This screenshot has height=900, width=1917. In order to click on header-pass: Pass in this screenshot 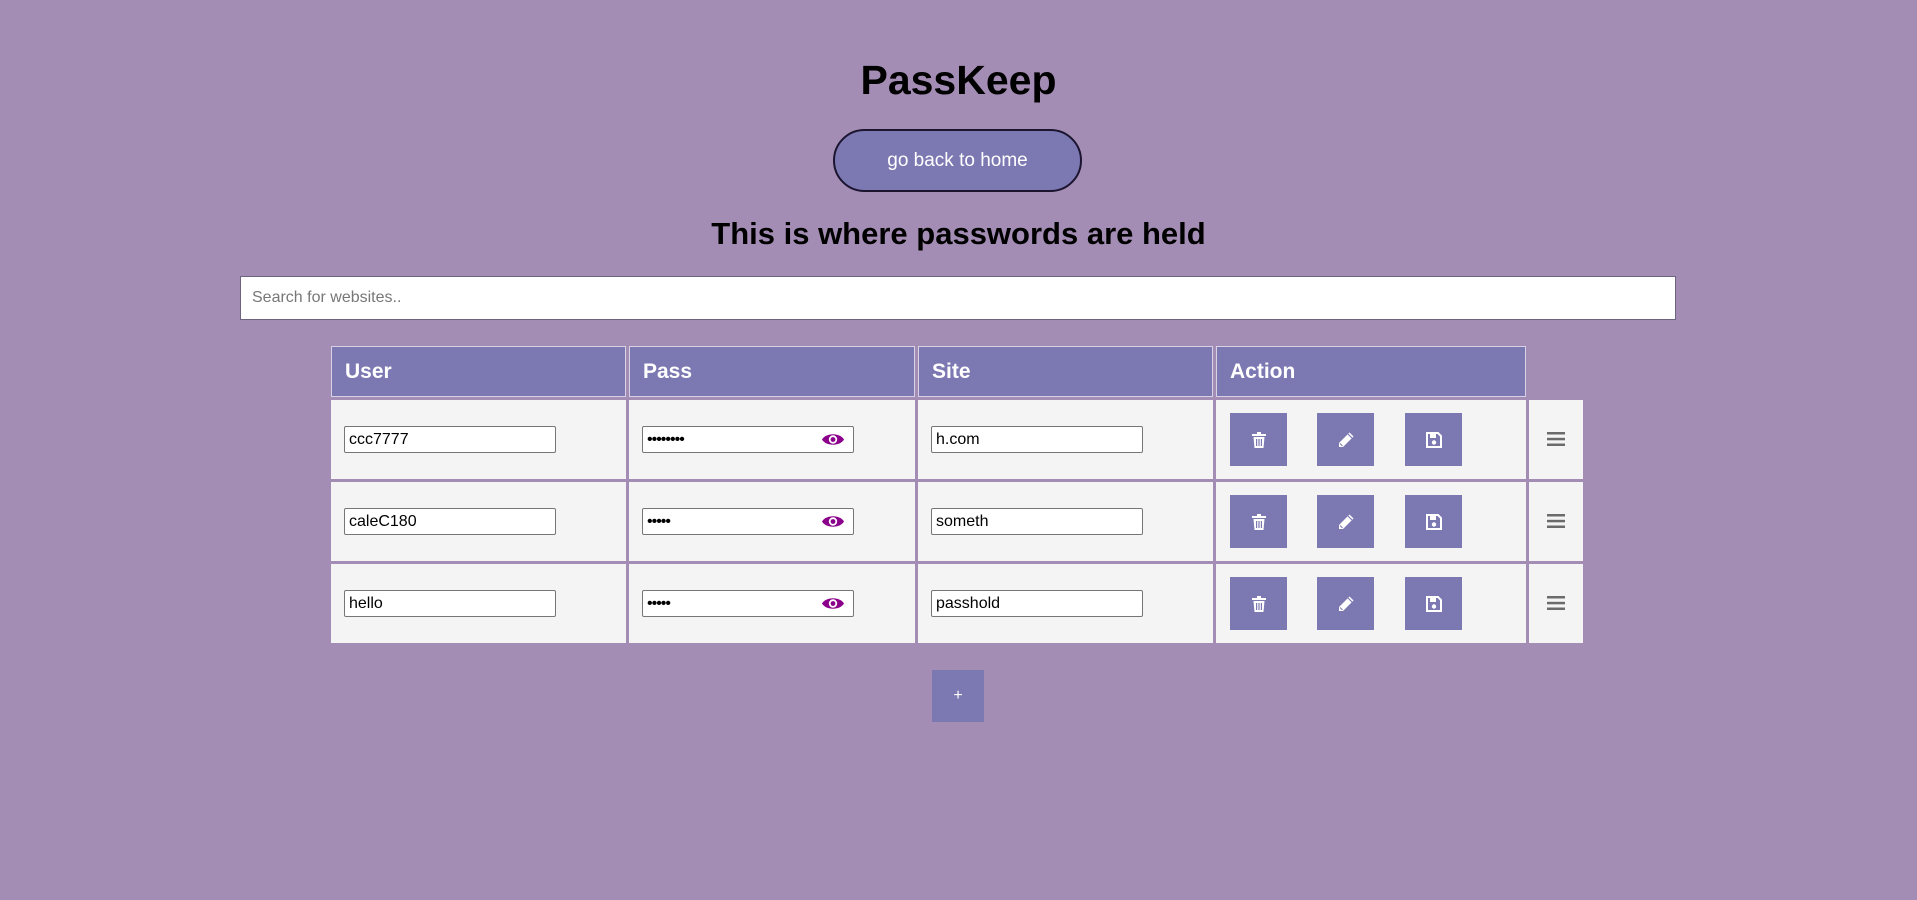, I will do `click(772, 371)`.